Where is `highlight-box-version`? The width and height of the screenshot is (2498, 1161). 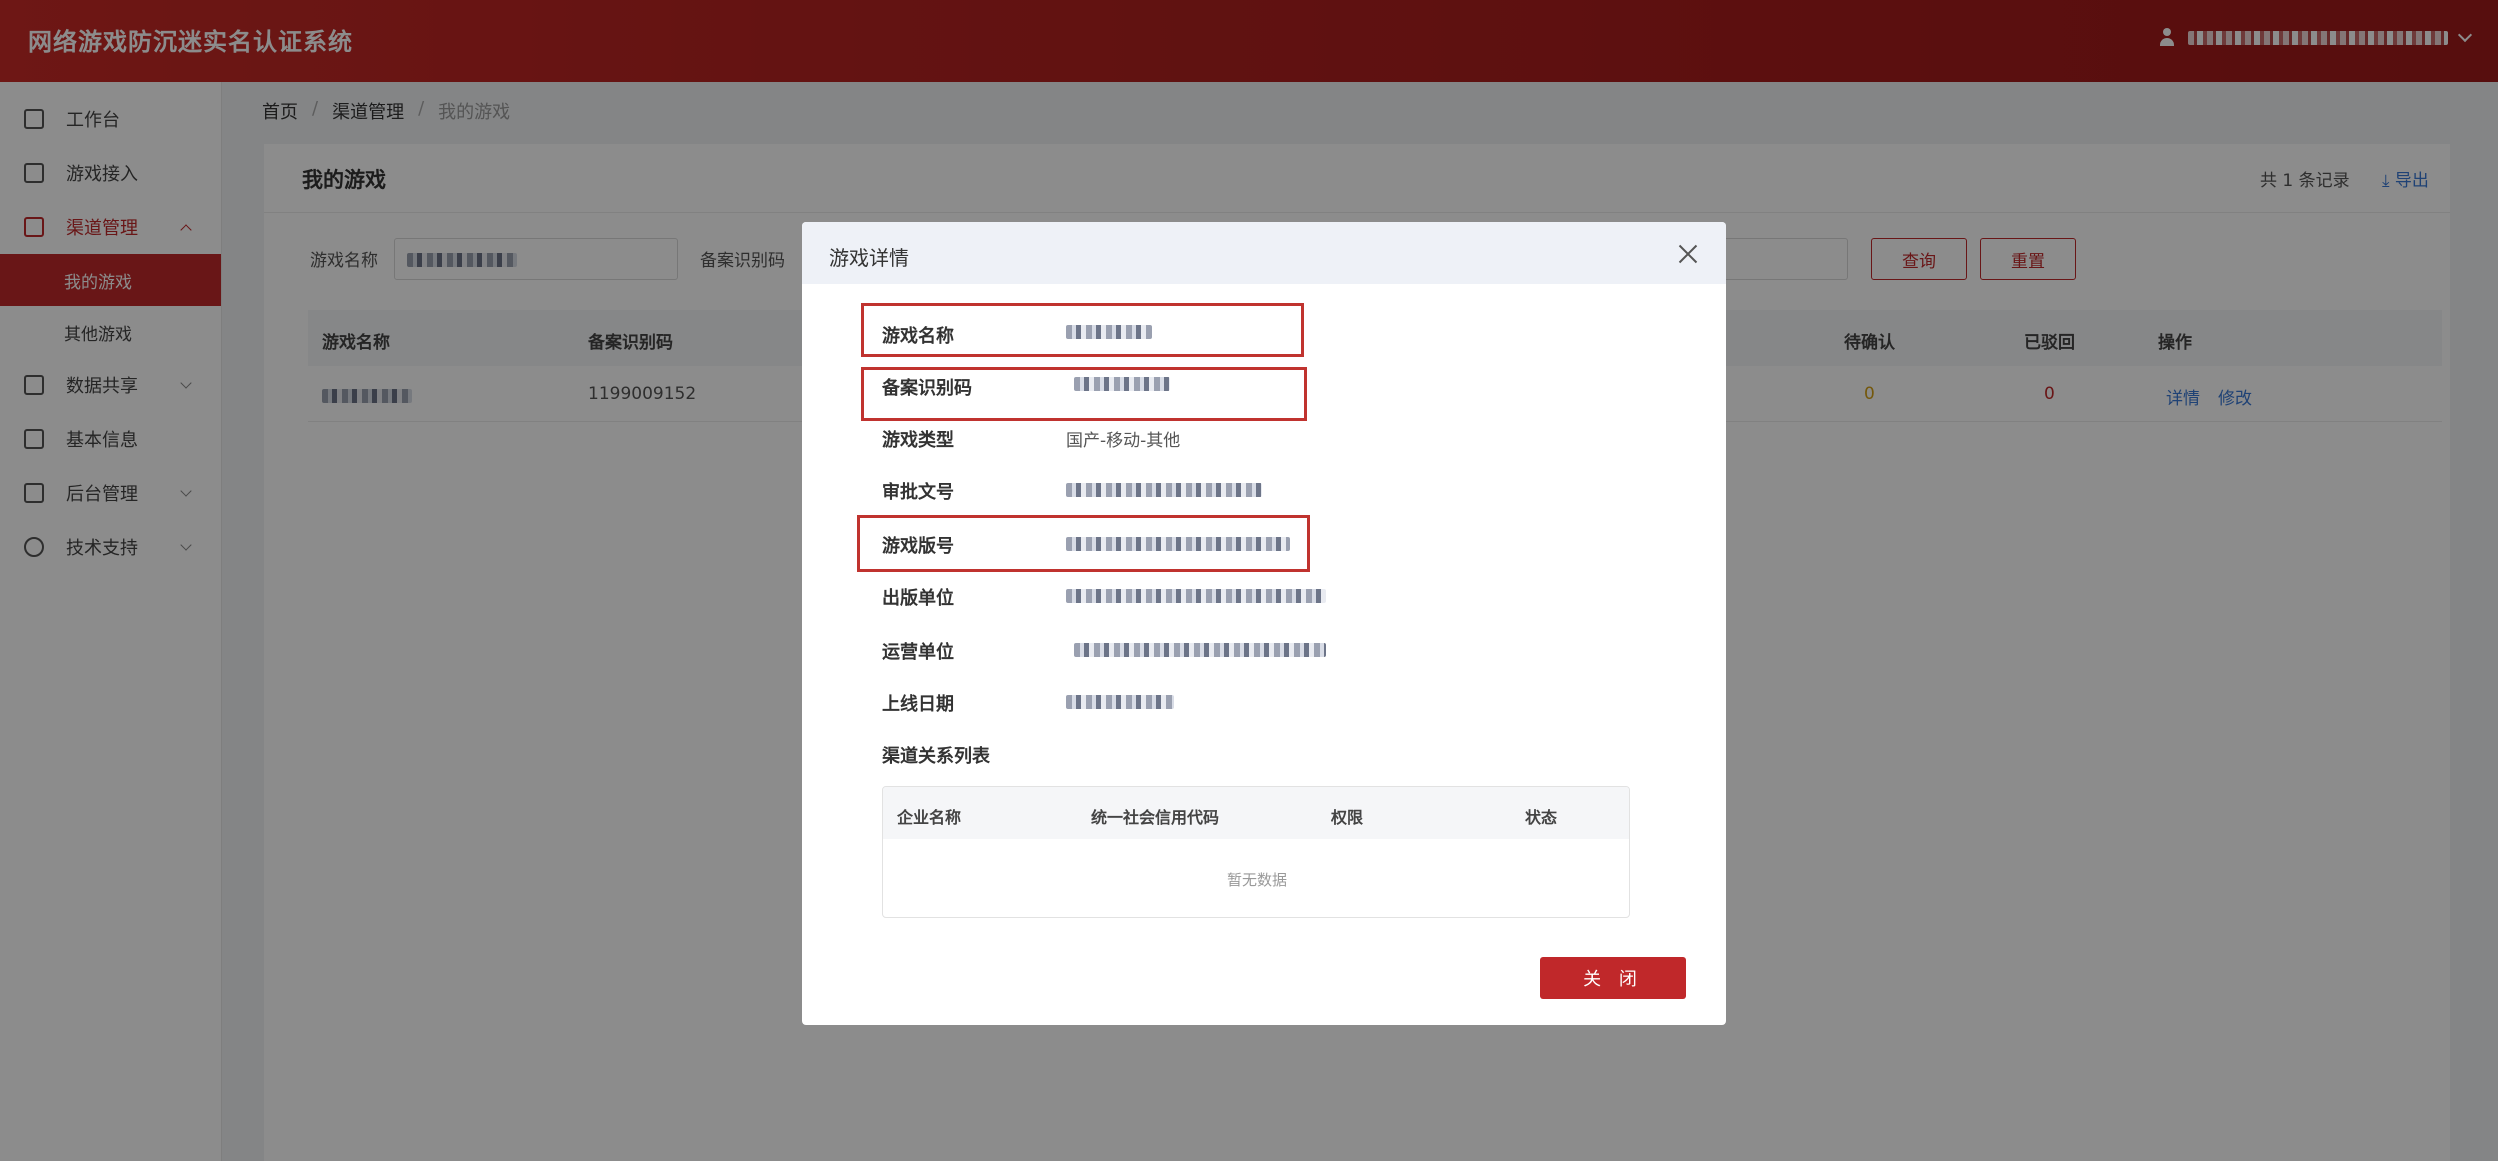
highlight-box-version is located at coordinates (1083, 543).